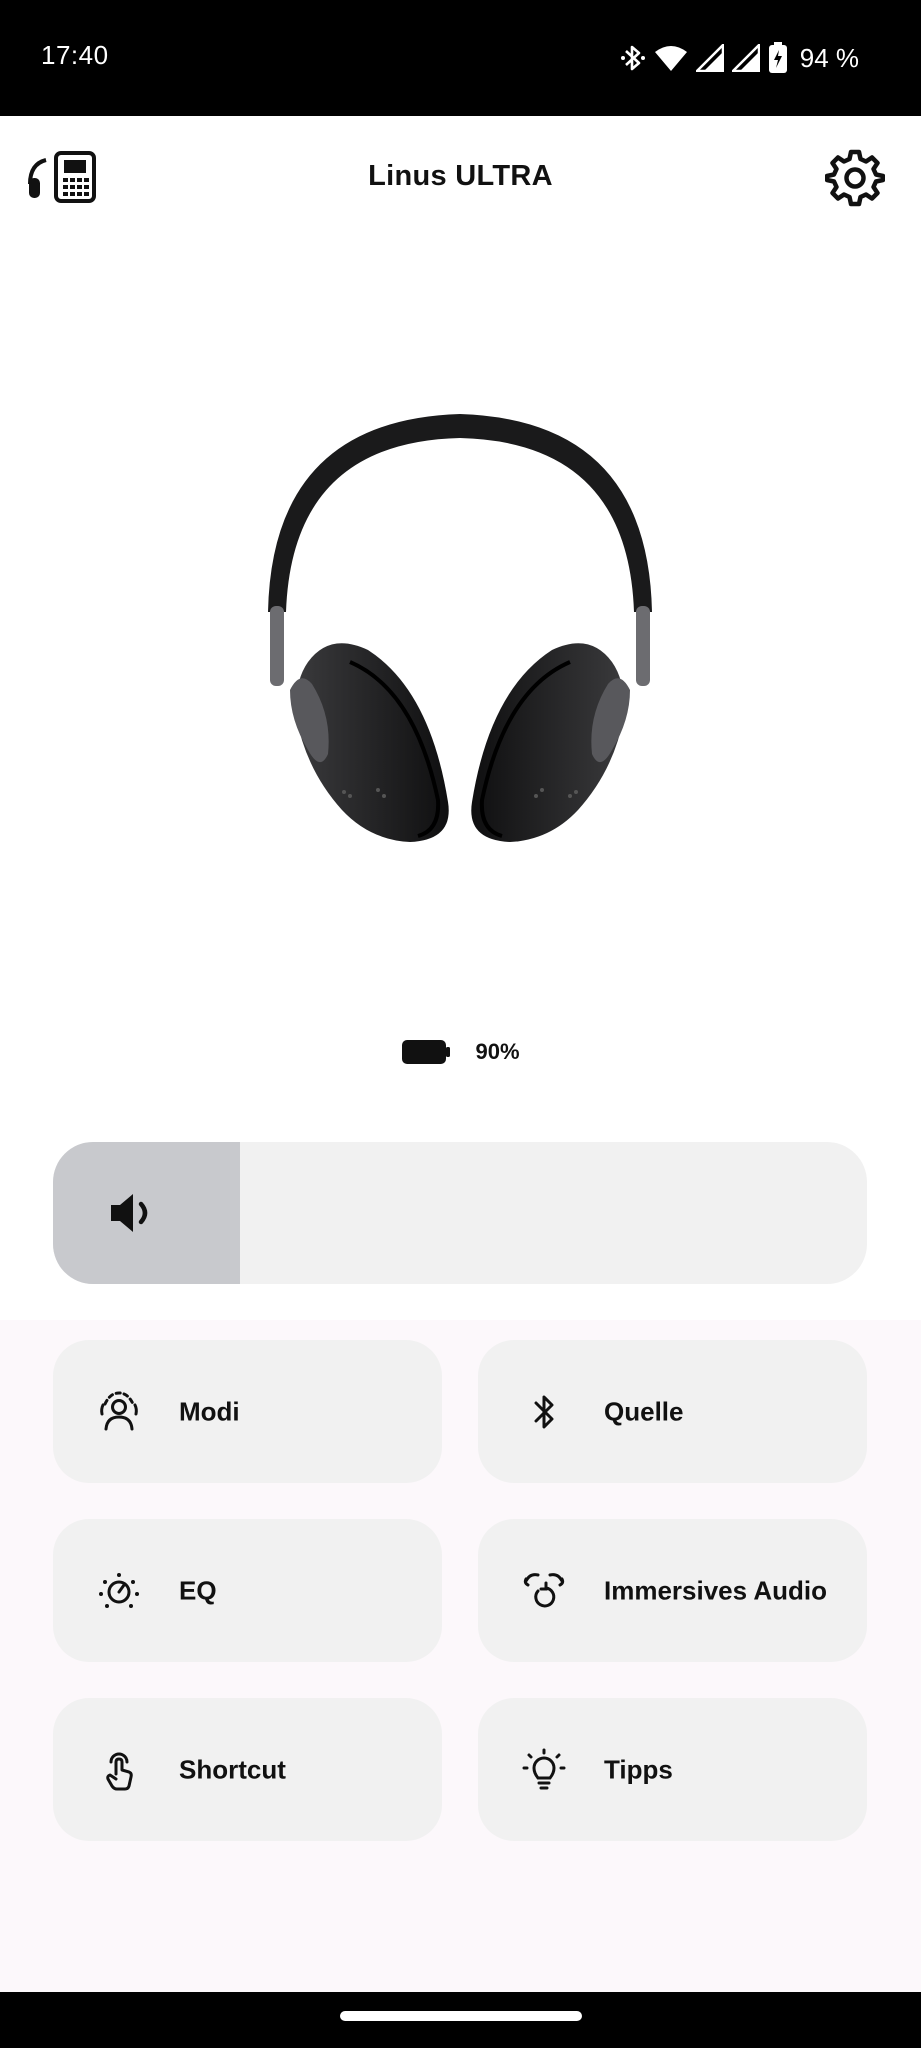 This screenshot has width=921, height=2048. Describe the element at coordinates (119, 1770) in the screenshot. I see `touch-hand-icon` at that location.